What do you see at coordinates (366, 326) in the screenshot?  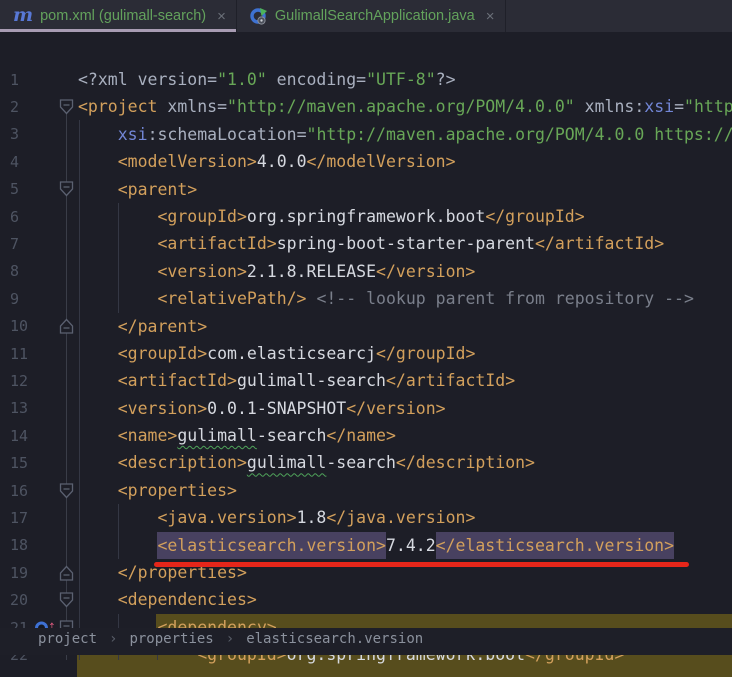 I see `code-line: </parent>` at bounding box center [366, 326].